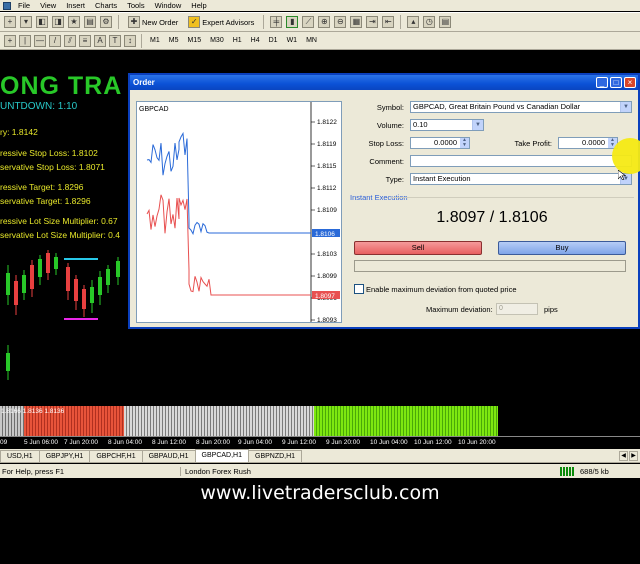 Image resolution: width=640 pixels, height=564 pixels. I want to click on timeframe-m15: M15, so click(194, 40).